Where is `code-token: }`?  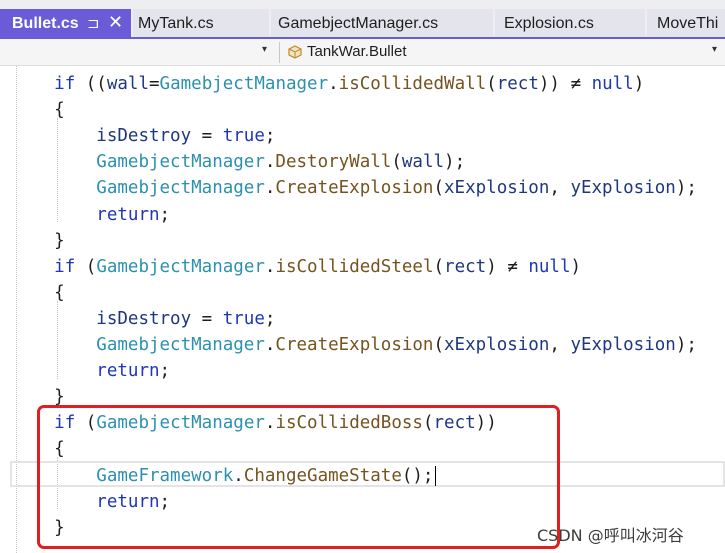 code-token: } is located at coordinates (38, 240).